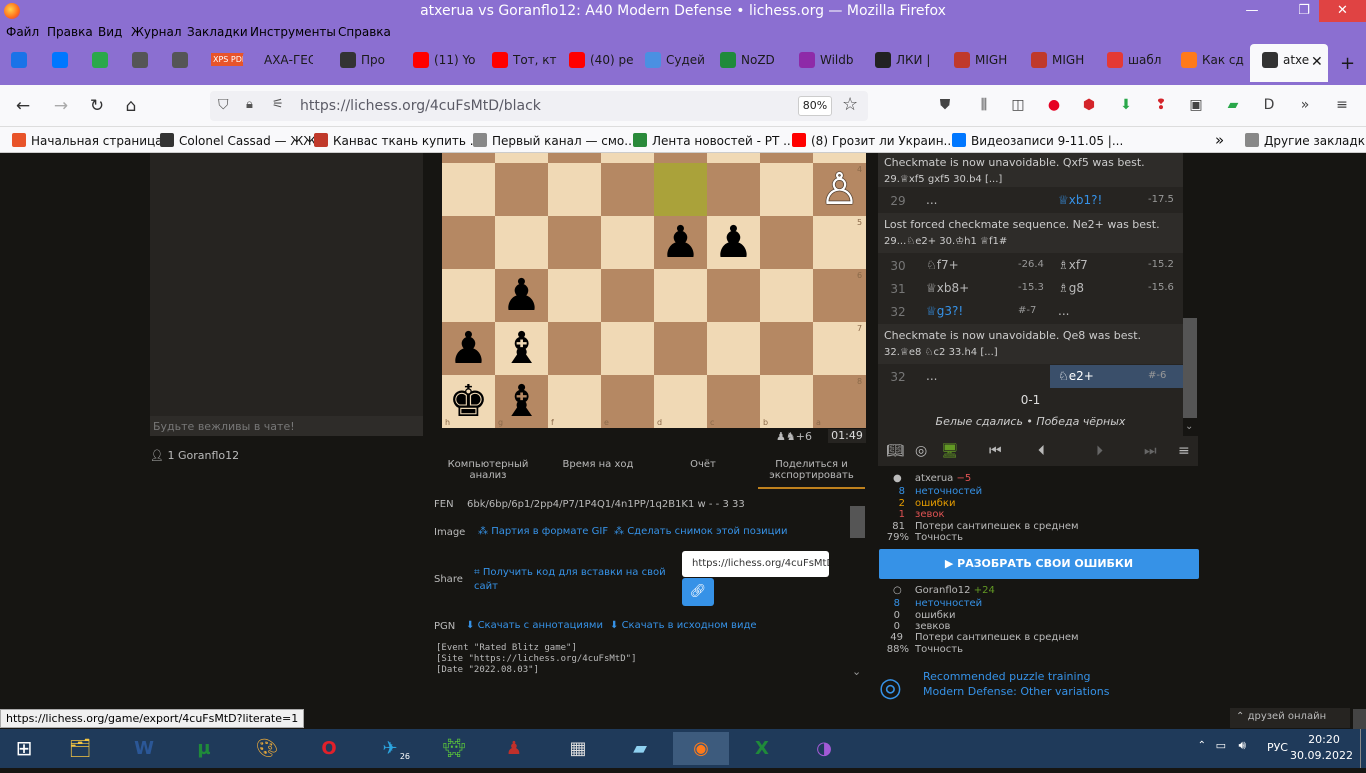  I want to click on menu-edit: Правка, so click(70, 32).